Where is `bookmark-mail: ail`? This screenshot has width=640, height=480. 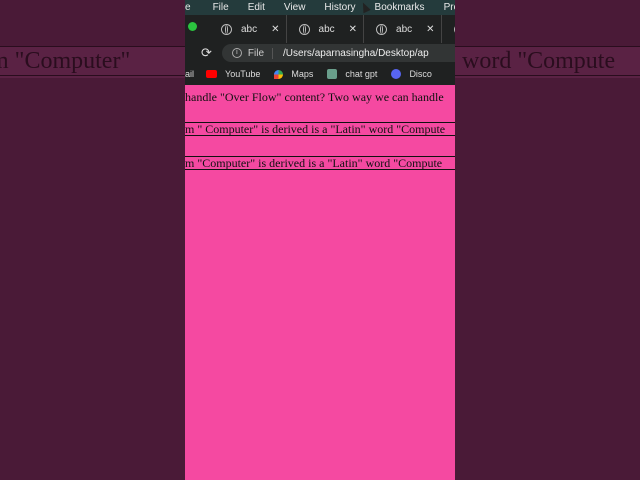
bookmark-mail: ail is located at coordinates (189, 74).